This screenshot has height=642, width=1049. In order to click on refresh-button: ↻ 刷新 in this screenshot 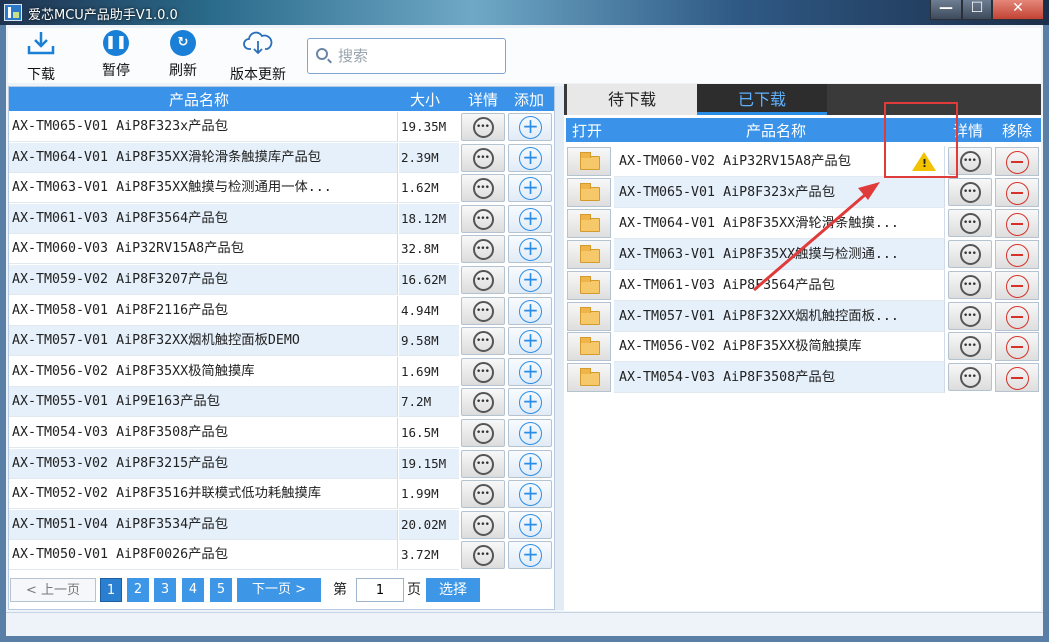, I will do `click(183, 55)`.